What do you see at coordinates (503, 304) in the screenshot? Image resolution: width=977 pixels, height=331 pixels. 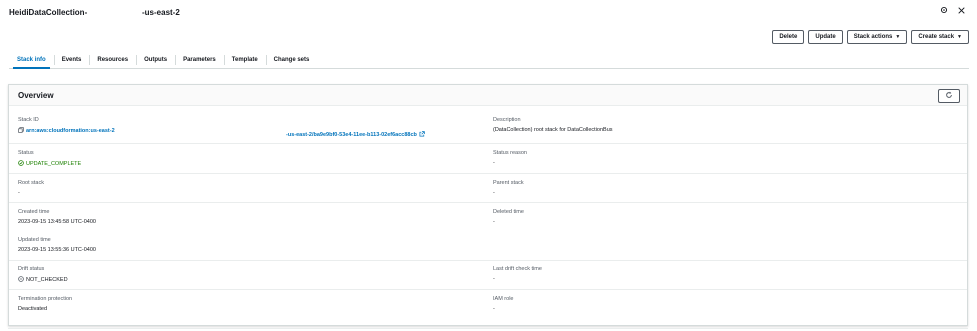 I see `iam-role-cell: IAM role -` at bounding box center [503, 304].